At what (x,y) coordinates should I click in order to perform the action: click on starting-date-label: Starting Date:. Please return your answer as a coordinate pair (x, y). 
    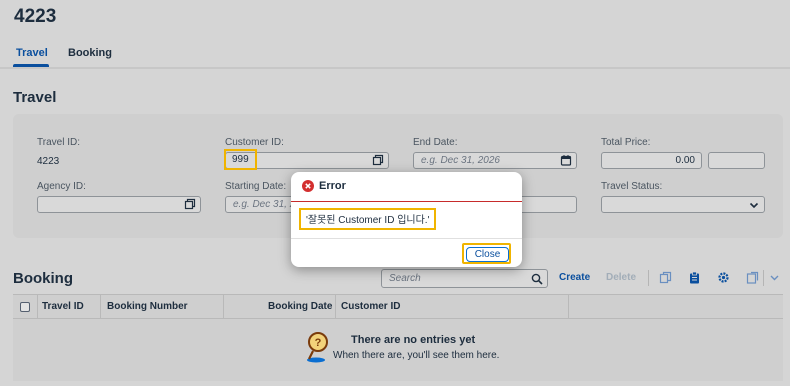
    Looking at the image, I should click on (256, 186).